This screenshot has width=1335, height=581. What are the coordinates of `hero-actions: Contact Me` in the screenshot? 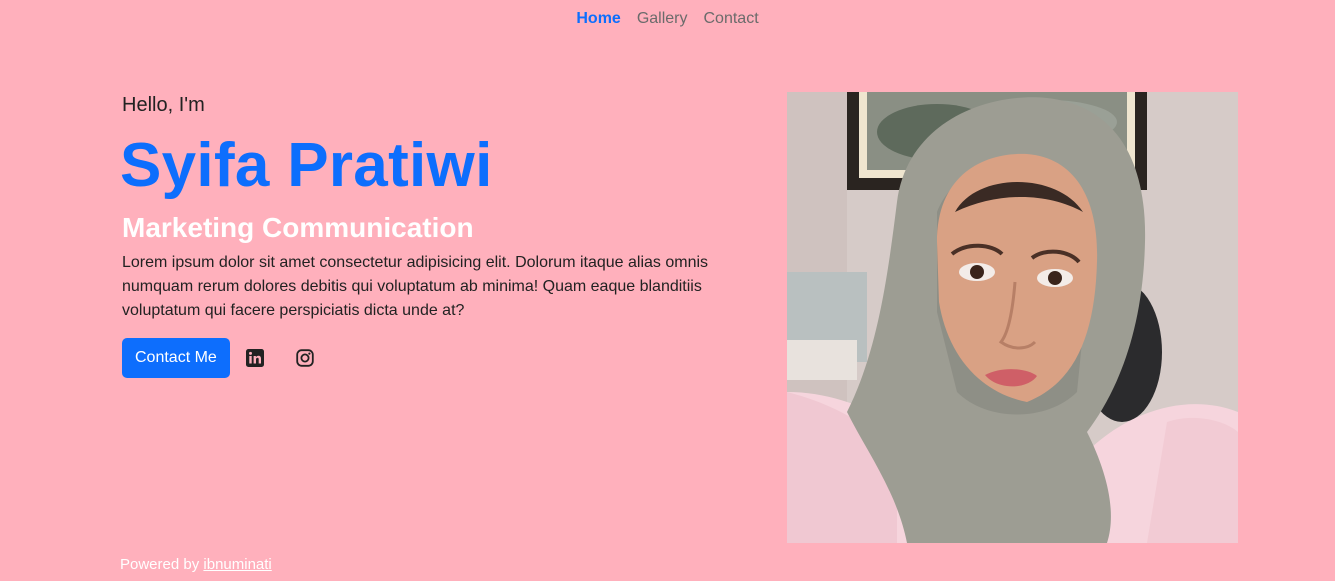 It's located at (233, 358).